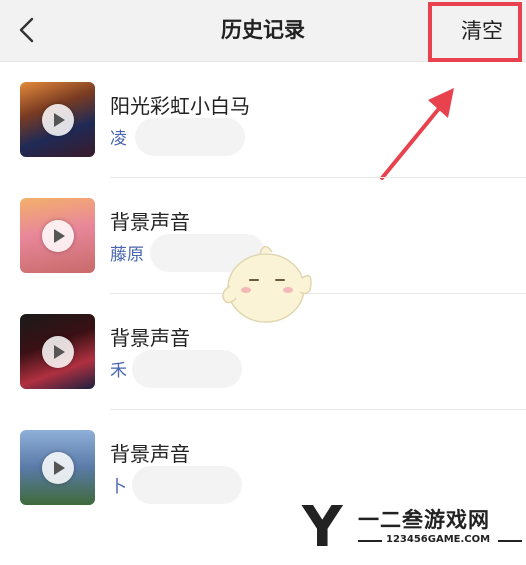  Describe the element at coordinates (118, 487) in the screenshot. I see `artist-name: 卜` at that location.